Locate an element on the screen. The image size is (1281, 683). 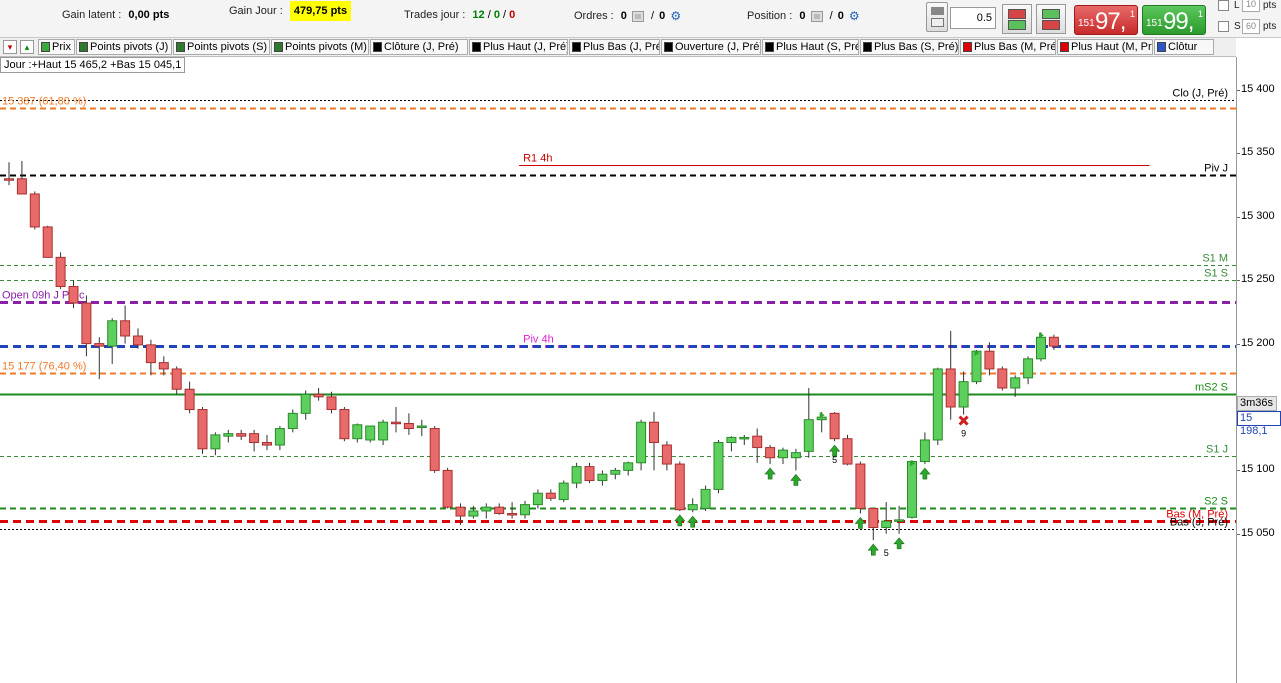
trades-lost: 0 is located at coordinates (512, 15).